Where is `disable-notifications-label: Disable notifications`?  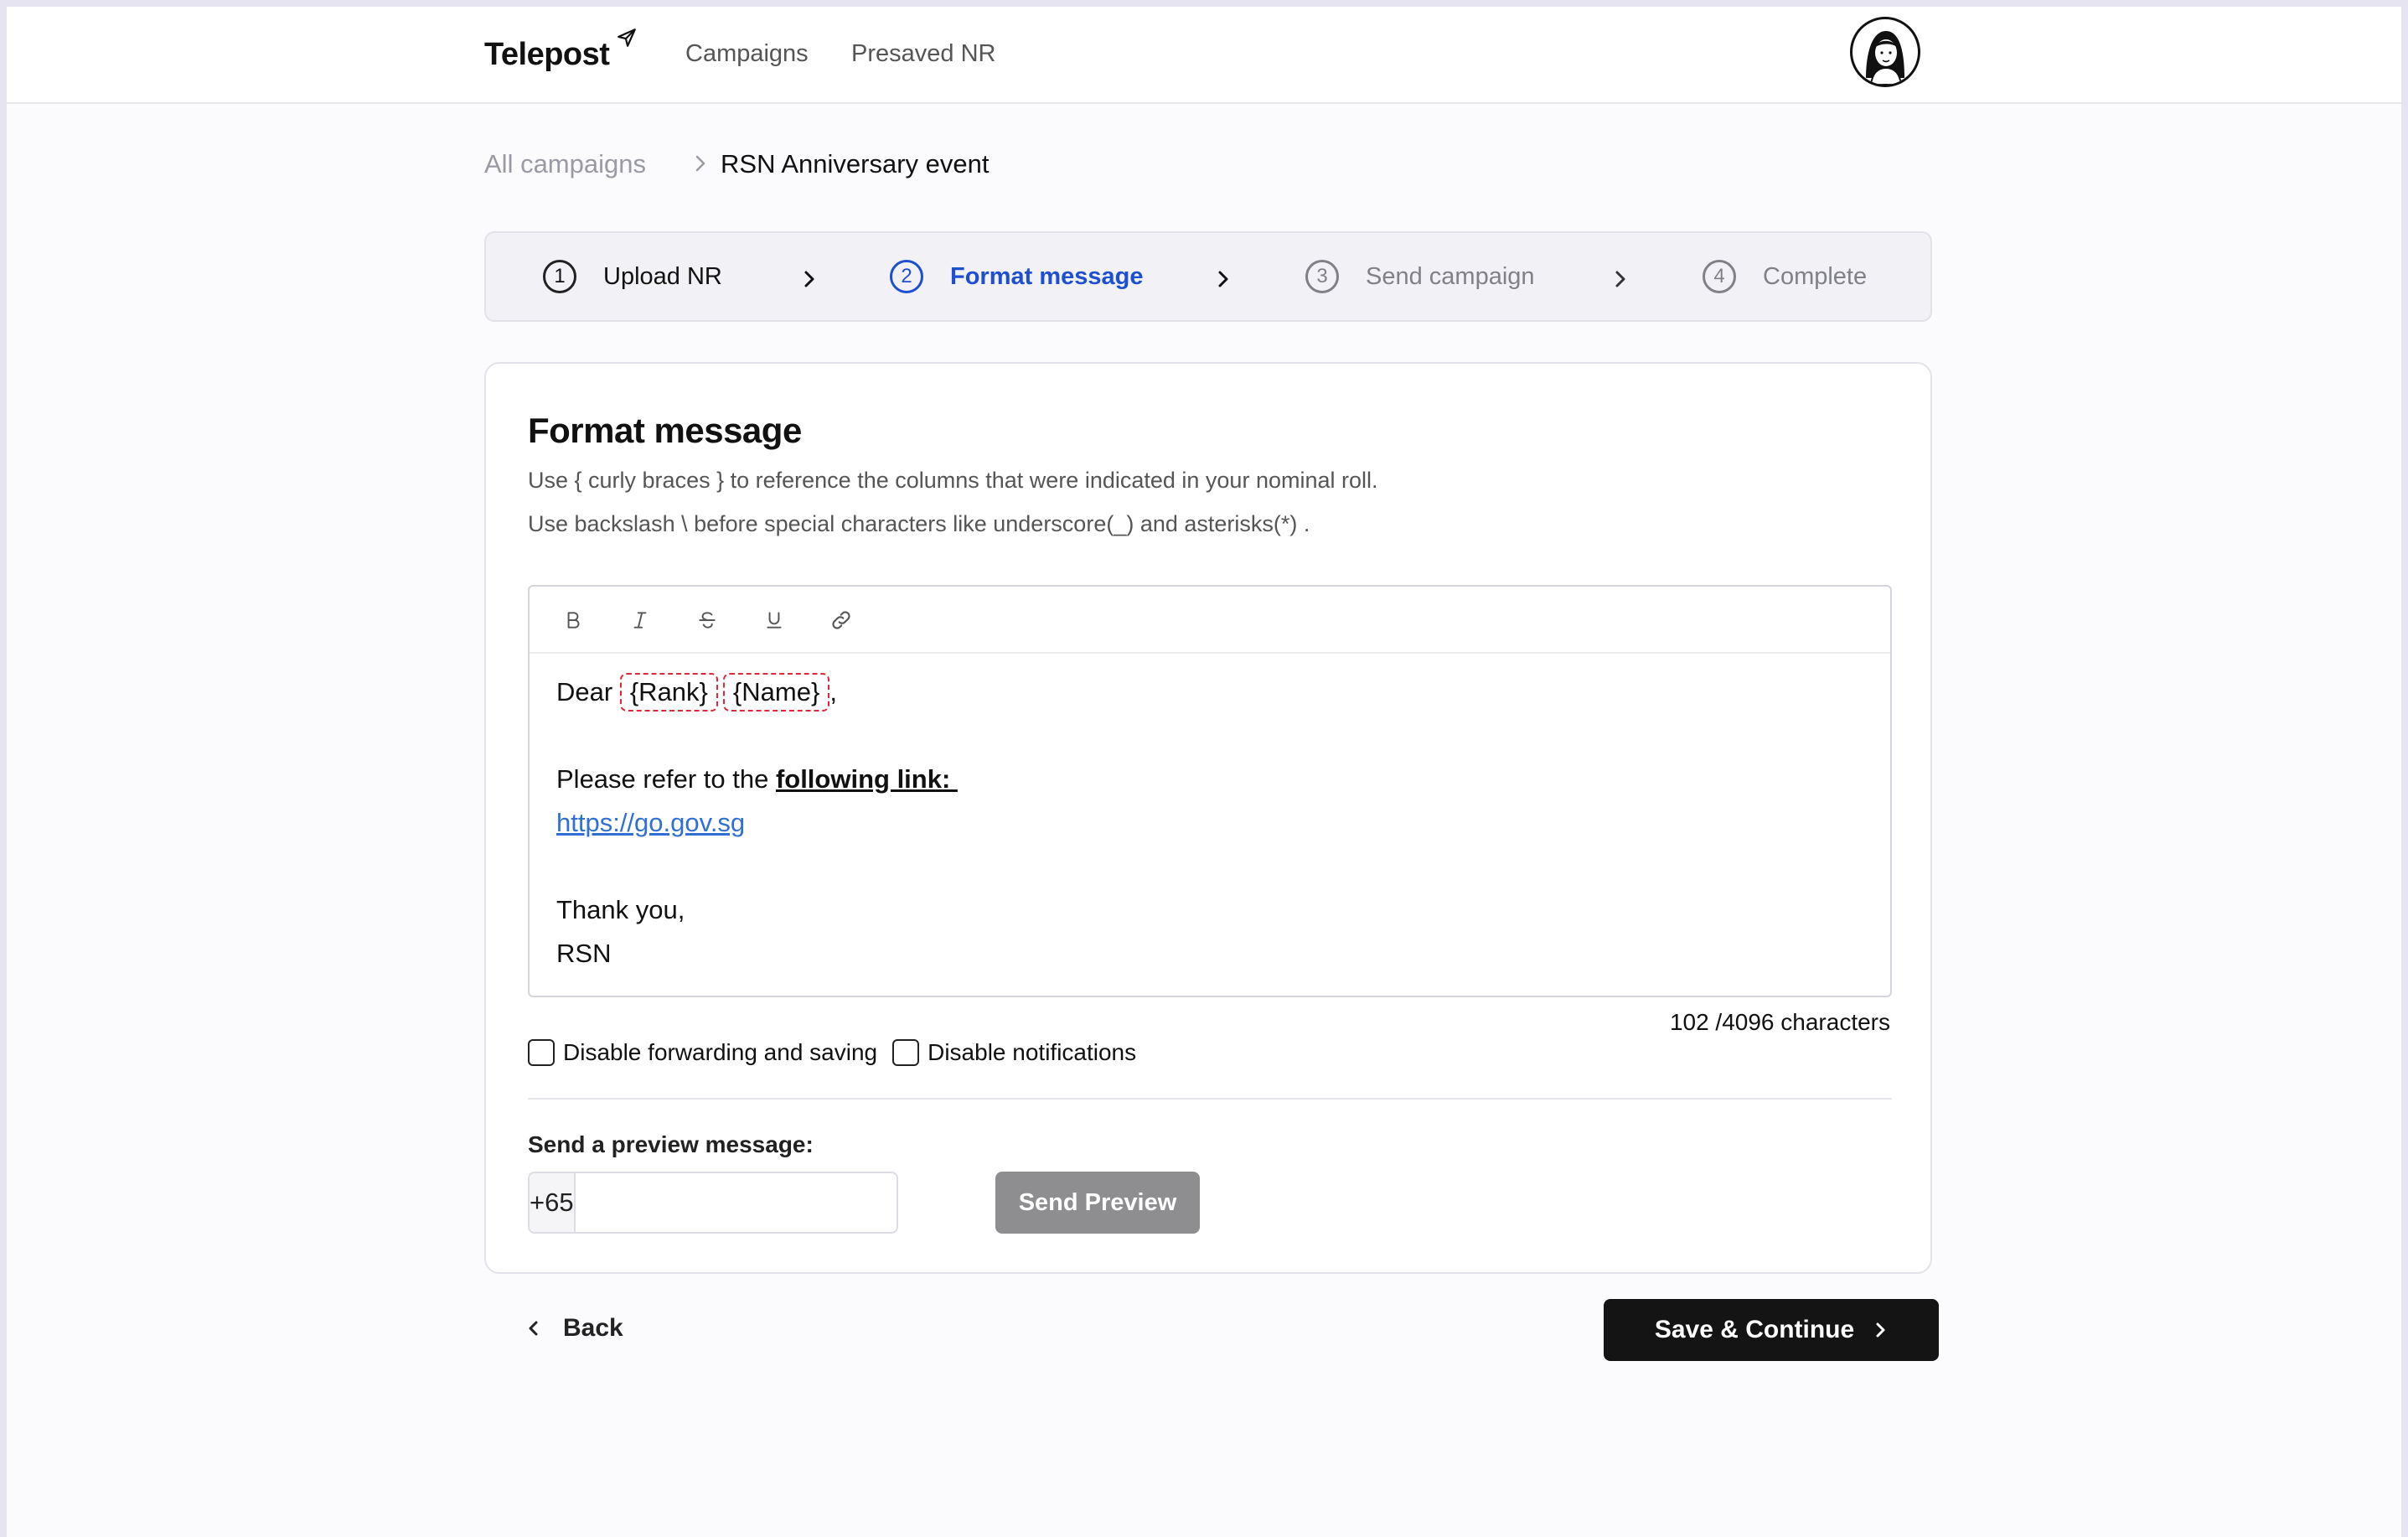 disable-notifications-label: Disable notifications is located at coordinates (1032, 1052).